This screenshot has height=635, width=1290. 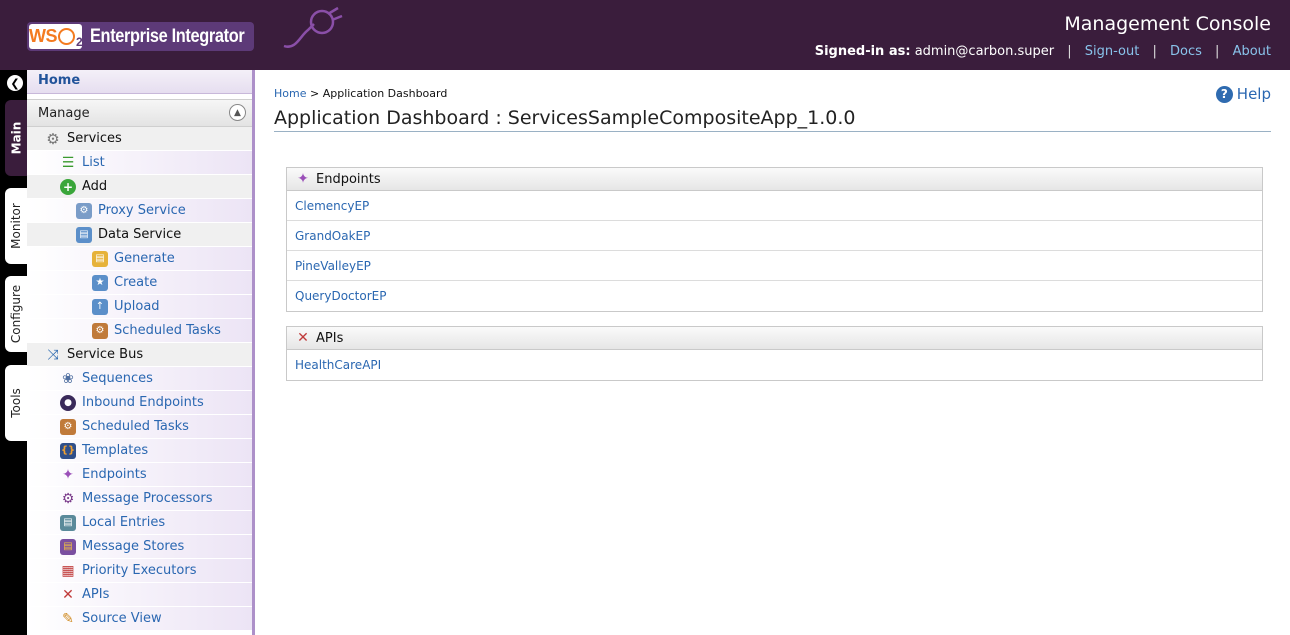 I want to click on endpoint-link: GrandOakEP, so click(x=774, y=236).